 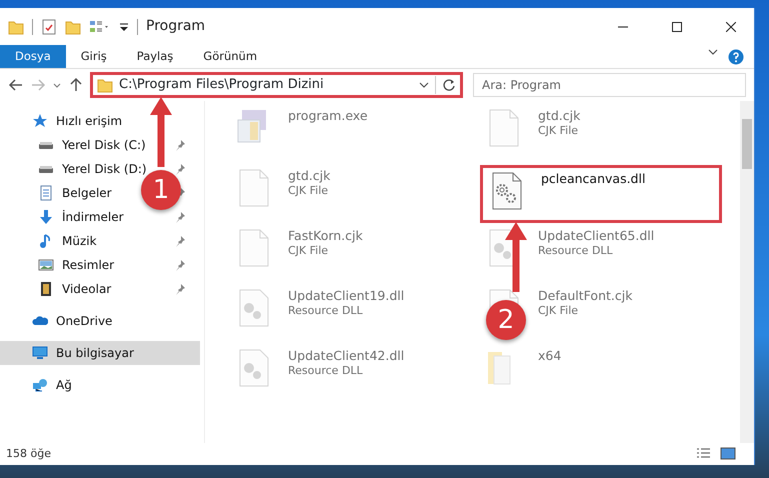 I want to click on monitor-icon, so click(x=40, y=353).